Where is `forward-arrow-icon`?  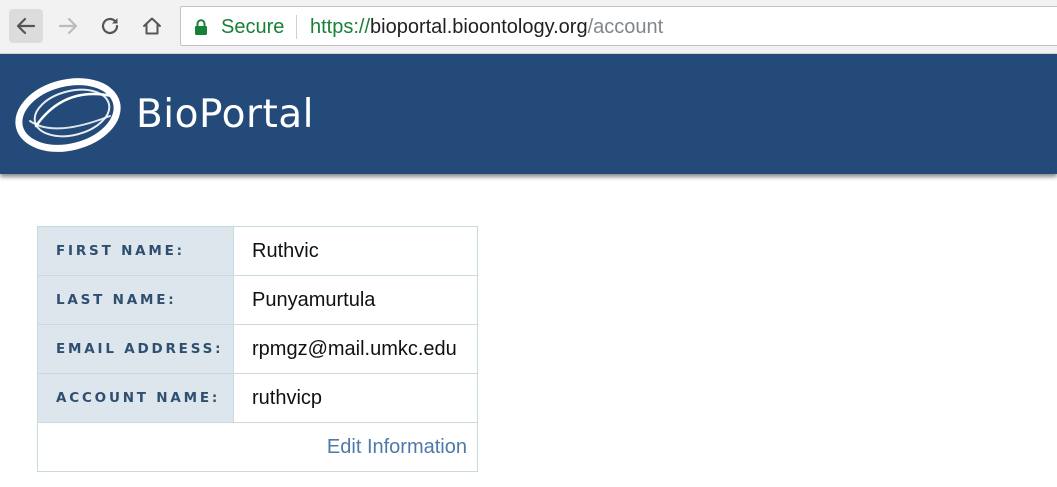
forward-arrow-icon is located at coordinates (68, 26).